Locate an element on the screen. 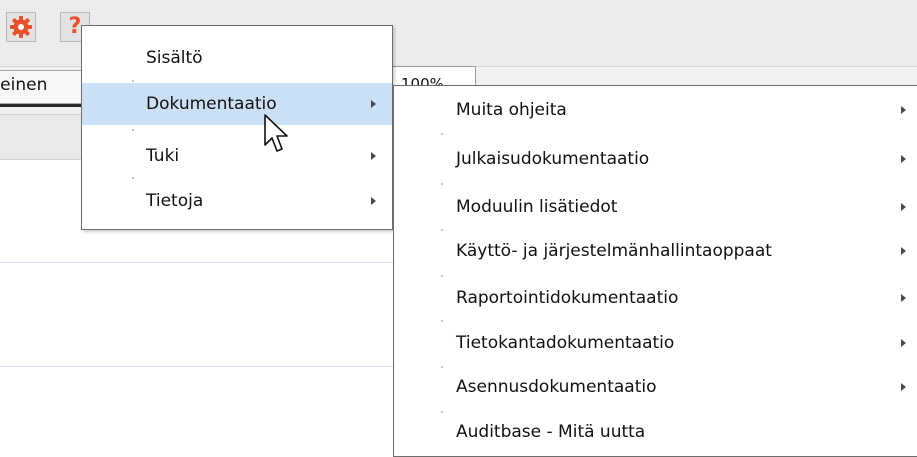  question-mark-icon: ? is located at coordinates (75, 26).